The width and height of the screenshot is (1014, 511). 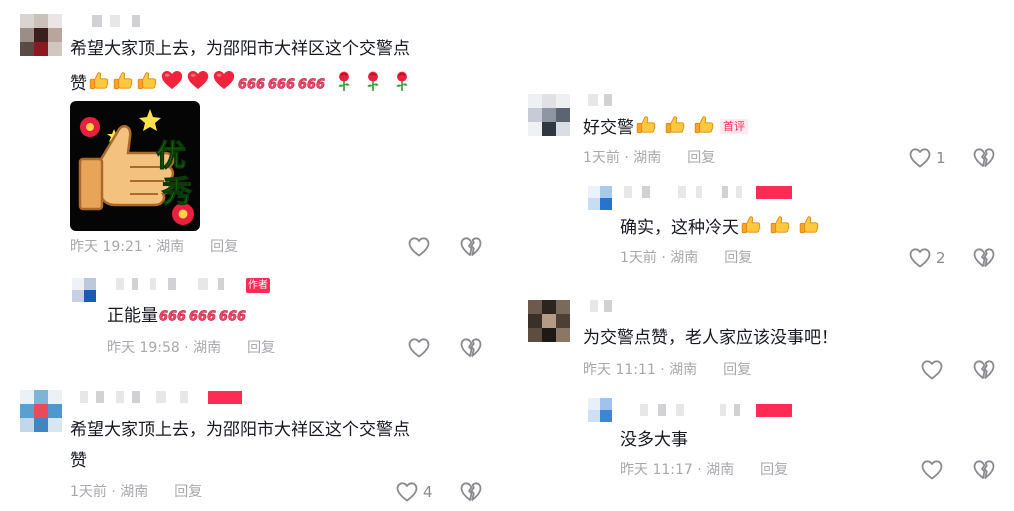 I want to click on reply-text-body: 确实，这种冷天, so click(x=679, y=228).